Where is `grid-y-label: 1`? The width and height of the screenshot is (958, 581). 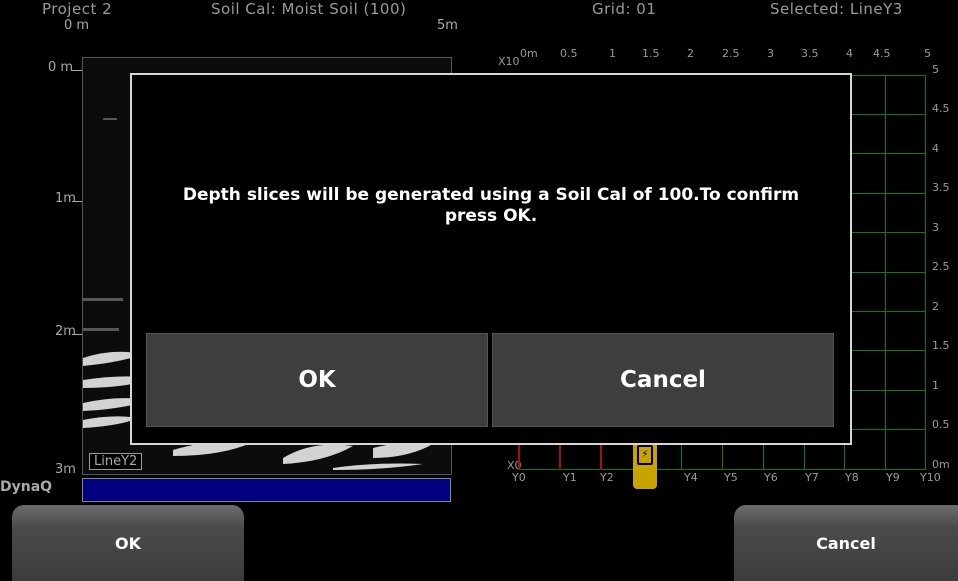 grid-y-label: 1 is located at coordinates (935, 385).